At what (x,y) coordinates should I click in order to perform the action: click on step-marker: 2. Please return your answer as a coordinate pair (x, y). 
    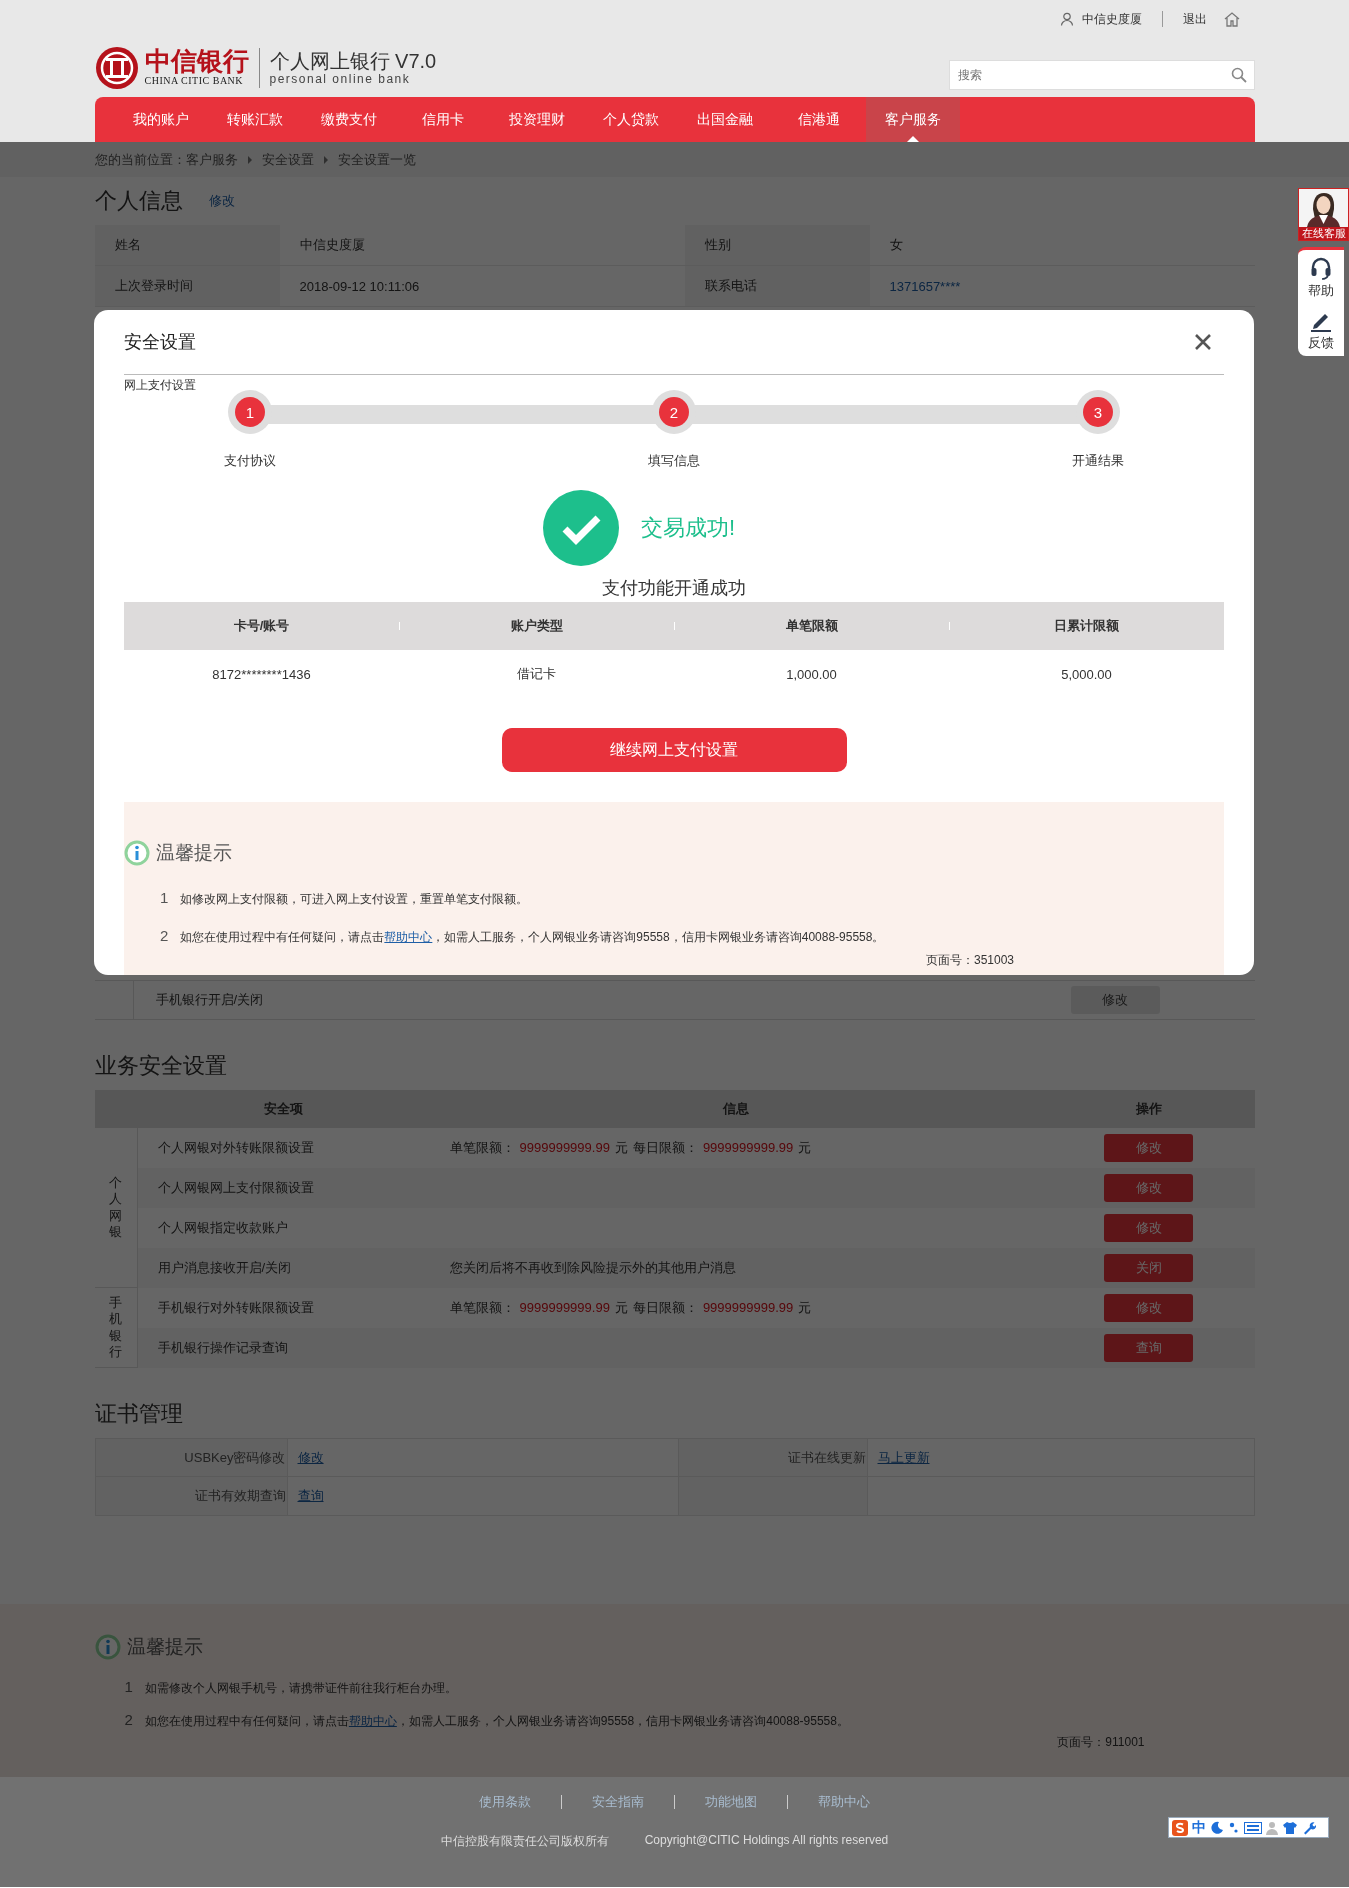
    Looking at the image, I should click on (674, 412).